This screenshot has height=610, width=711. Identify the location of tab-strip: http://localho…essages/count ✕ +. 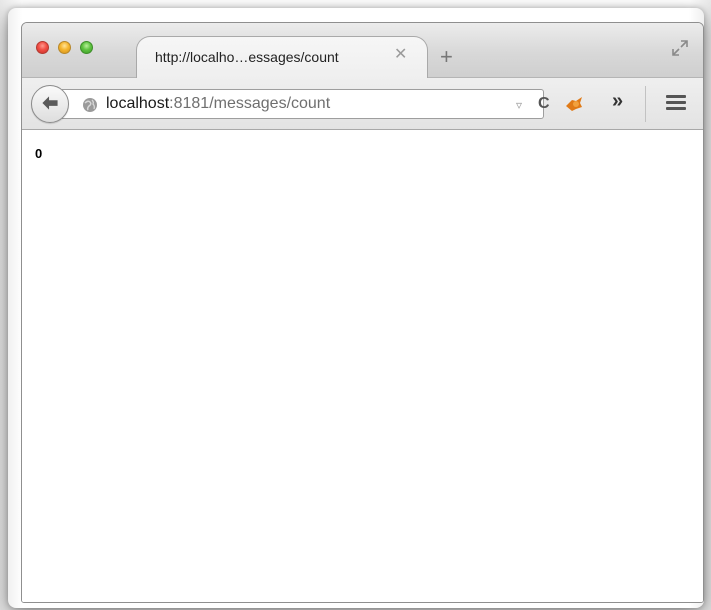
(362, 51).